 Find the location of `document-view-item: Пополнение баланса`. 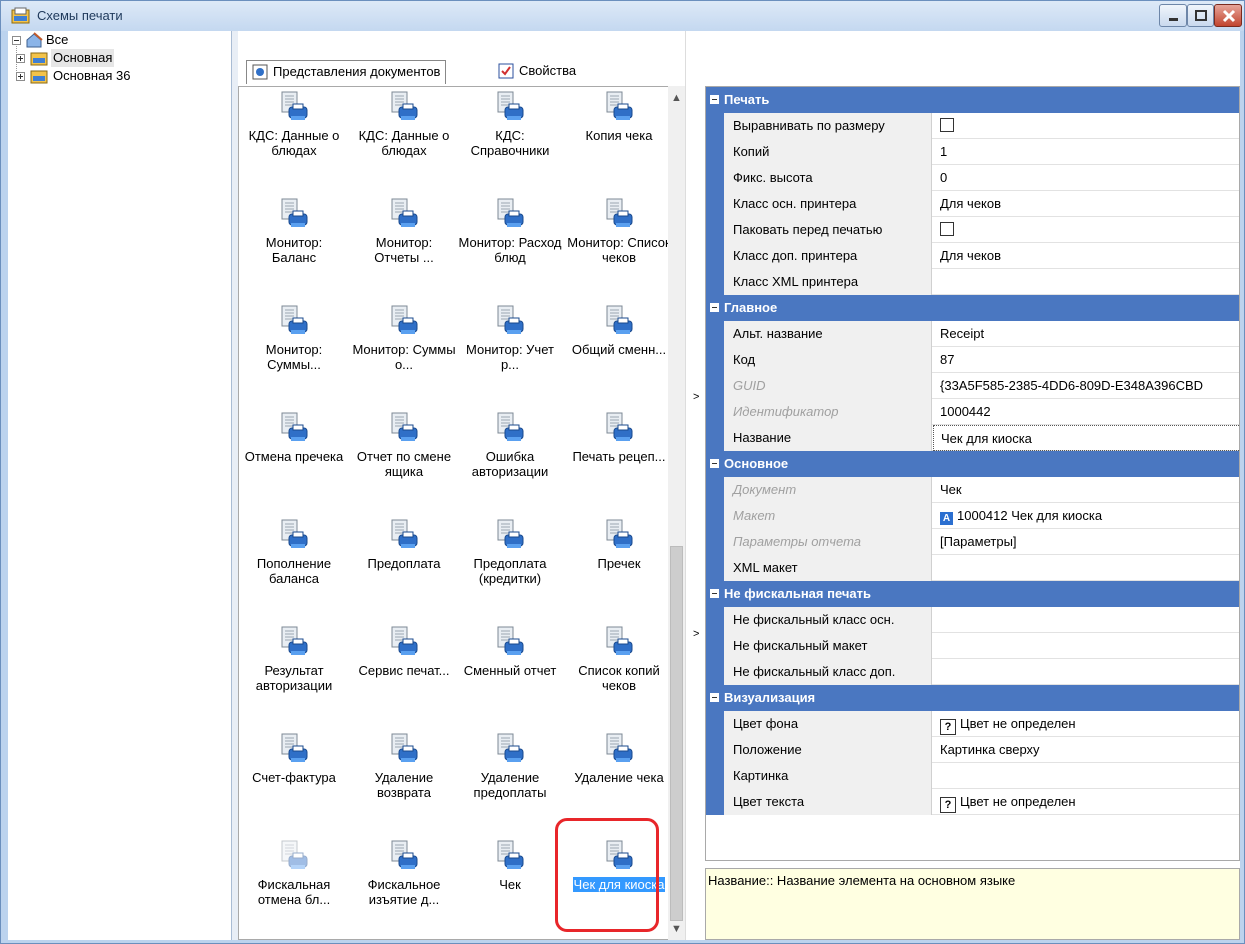

document-view-item: Пополнение баланса is located at coordinates (294, 552).